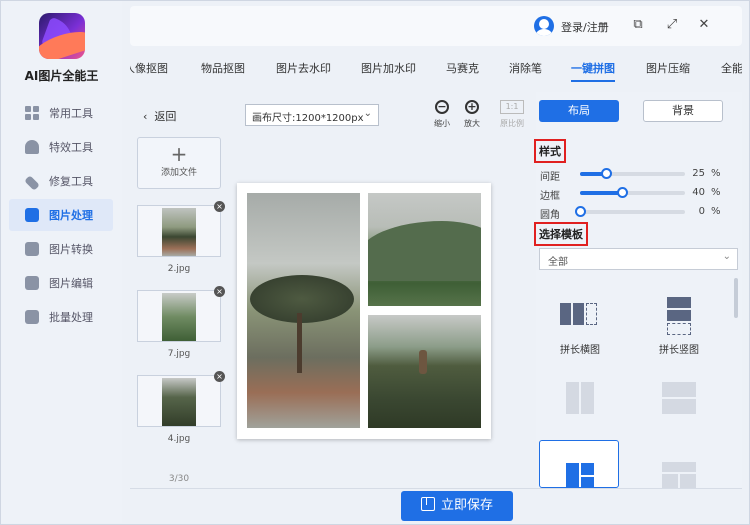  What do you see at coordinates (550, 196) in the screenshot?
I see `border-label: 边框` at bounding box center [550, 196].